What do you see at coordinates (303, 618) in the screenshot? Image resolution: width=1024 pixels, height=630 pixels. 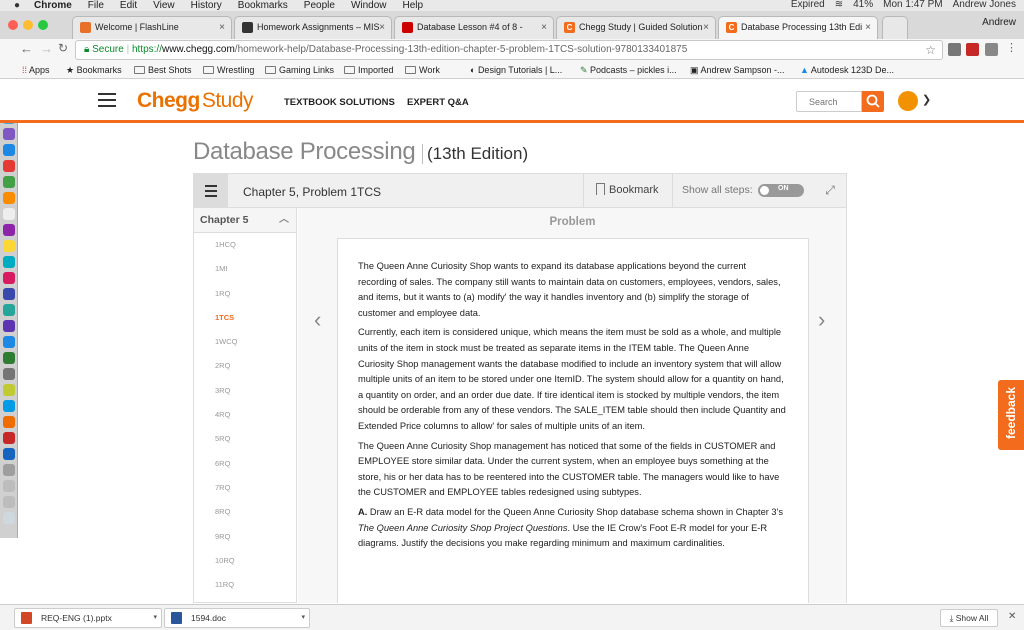 I see `chevron-down-icon: ▾` at bounding box center [303, 618].